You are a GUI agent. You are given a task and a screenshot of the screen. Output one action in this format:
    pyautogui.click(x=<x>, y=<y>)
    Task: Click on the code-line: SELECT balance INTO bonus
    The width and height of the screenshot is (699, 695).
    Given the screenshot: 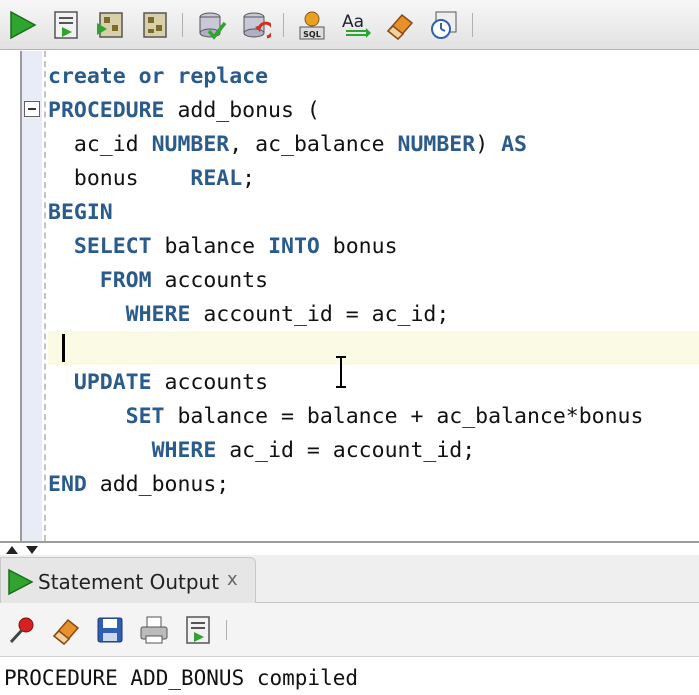 What is the action you would take?
    pyautogui.click(x=223, y=247)
    